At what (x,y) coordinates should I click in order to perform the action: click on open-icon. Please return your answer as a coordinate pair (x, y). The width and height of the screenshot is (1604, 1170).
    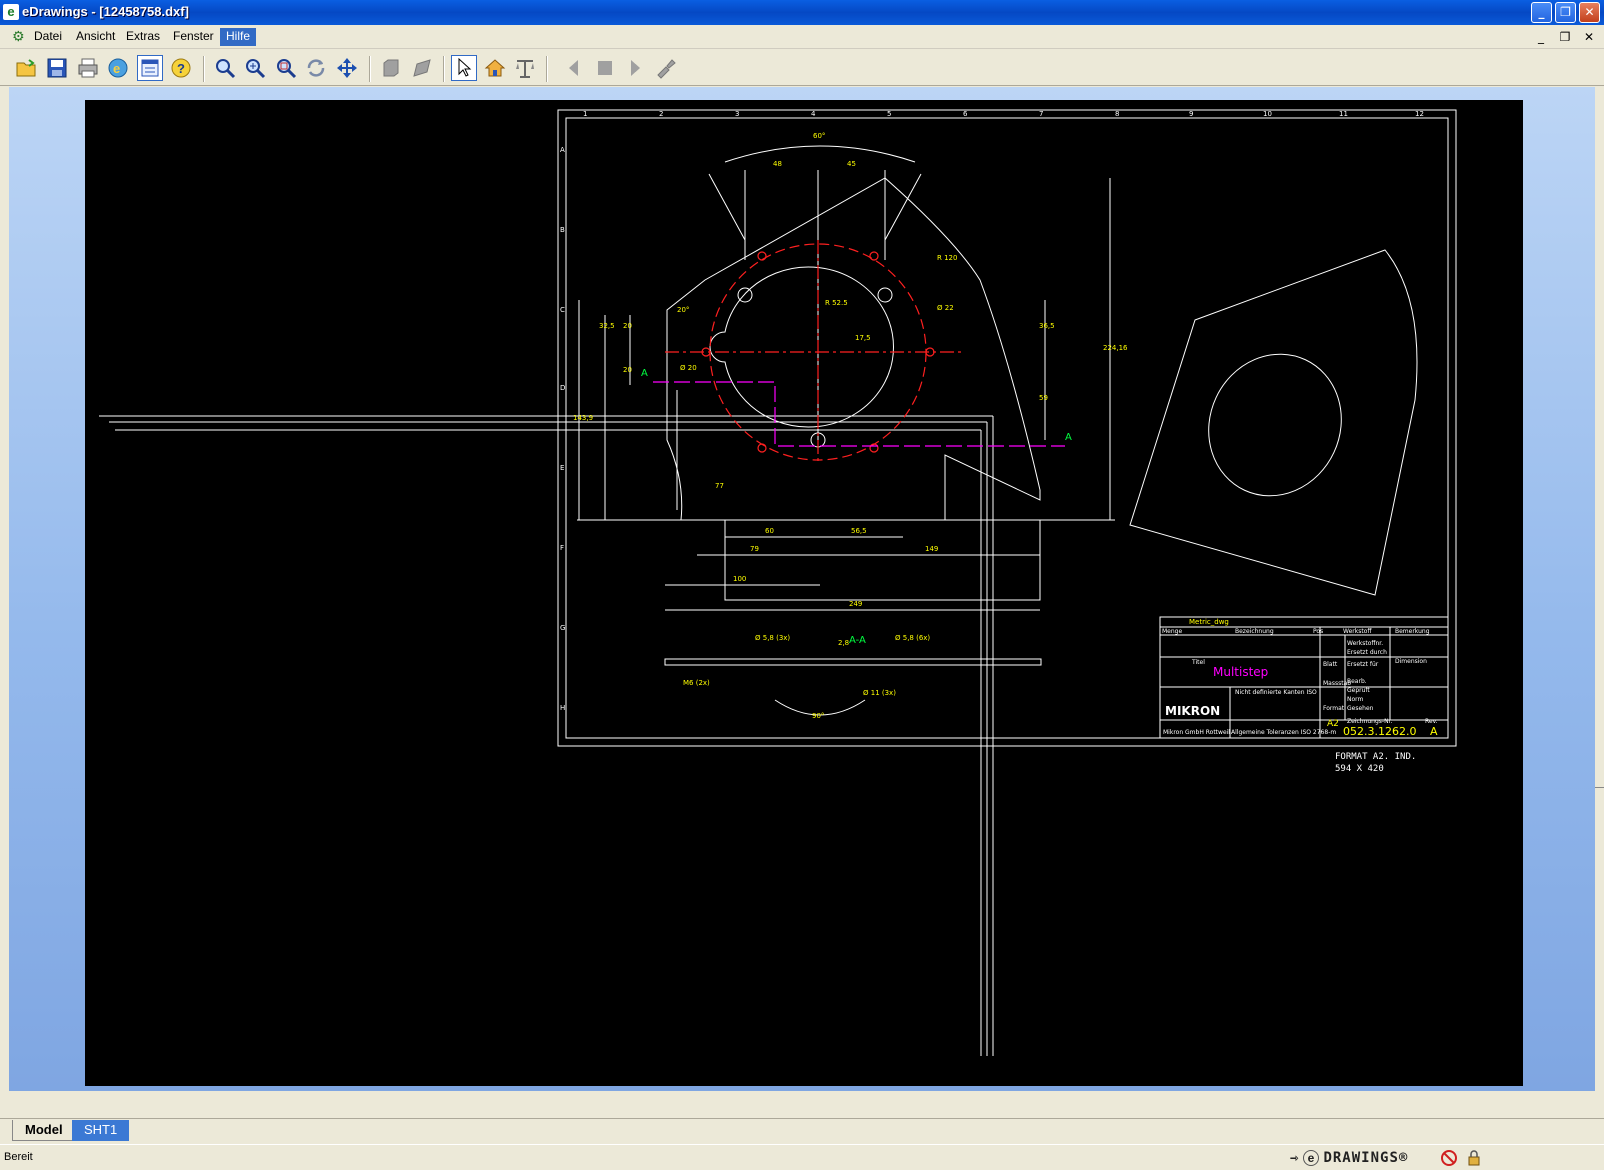
    Looking at the image, I should click on (26, 68).